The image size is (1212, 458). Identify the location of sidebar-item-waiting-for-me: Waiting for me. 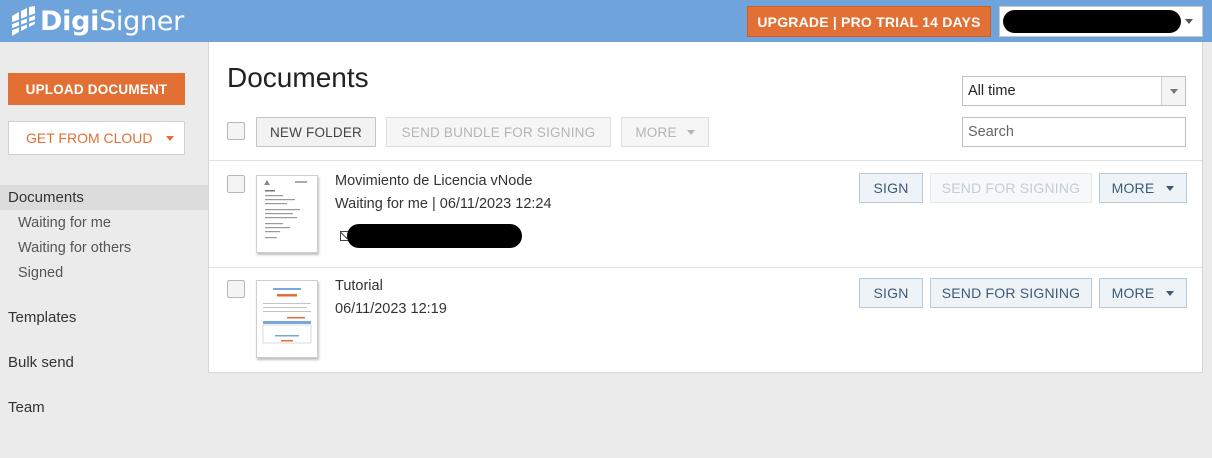
(104, 222).